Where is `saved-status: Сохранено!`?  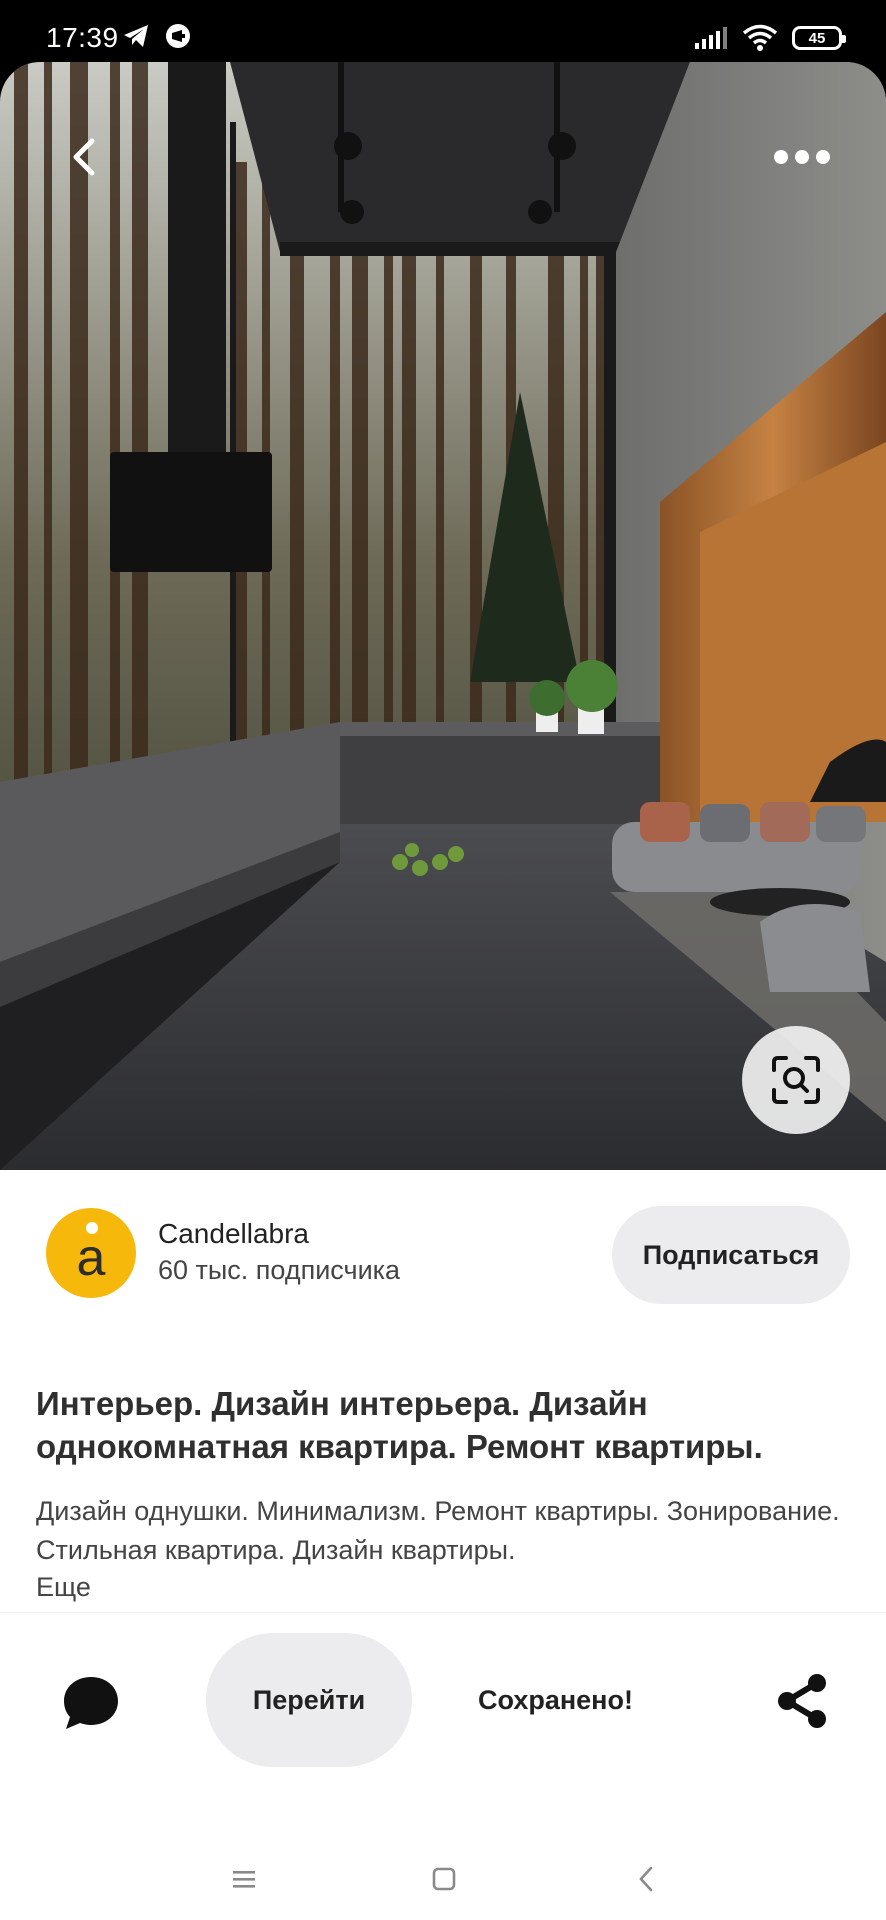
saved-status: Сохранено! is located at coordinates (555, 1700).